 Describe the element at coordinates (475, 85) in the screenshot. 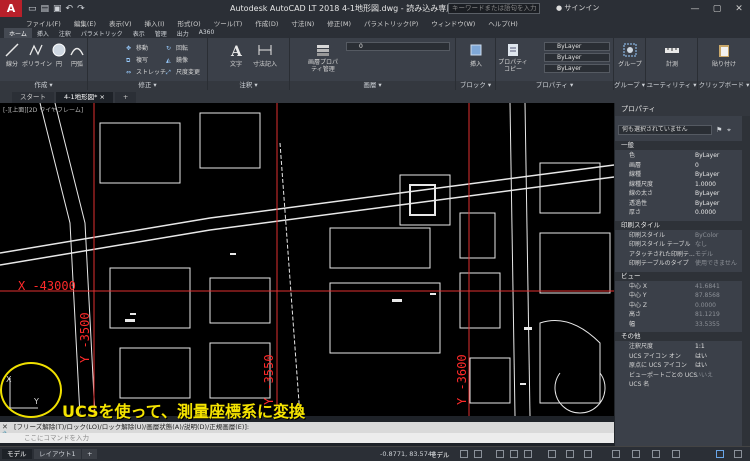

I see `block-panel-label: ブロック ▾` at that location.